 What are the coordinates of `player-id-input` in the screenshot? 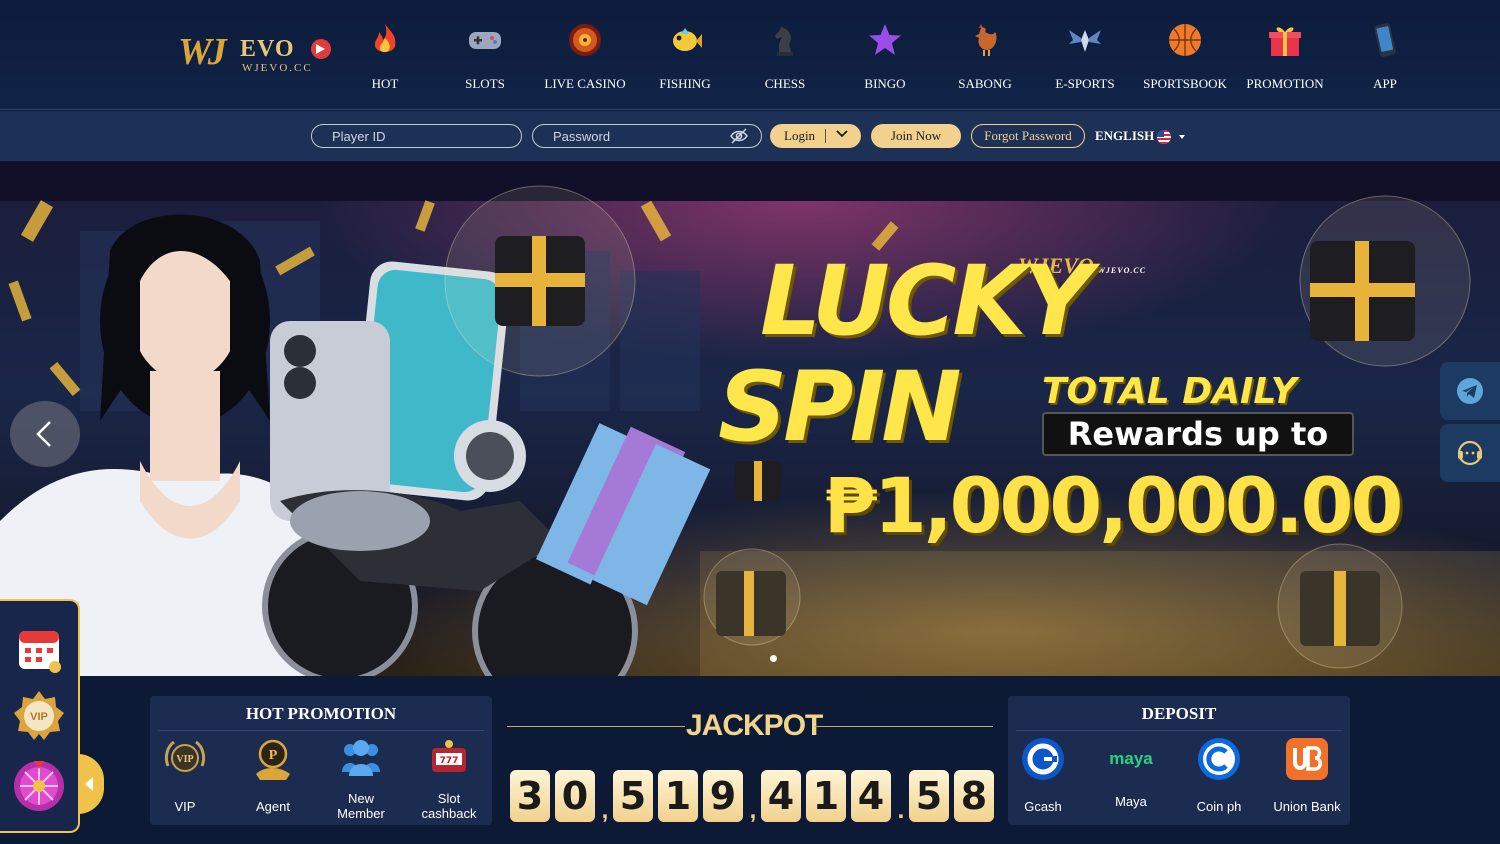 It's located at (416, 136).